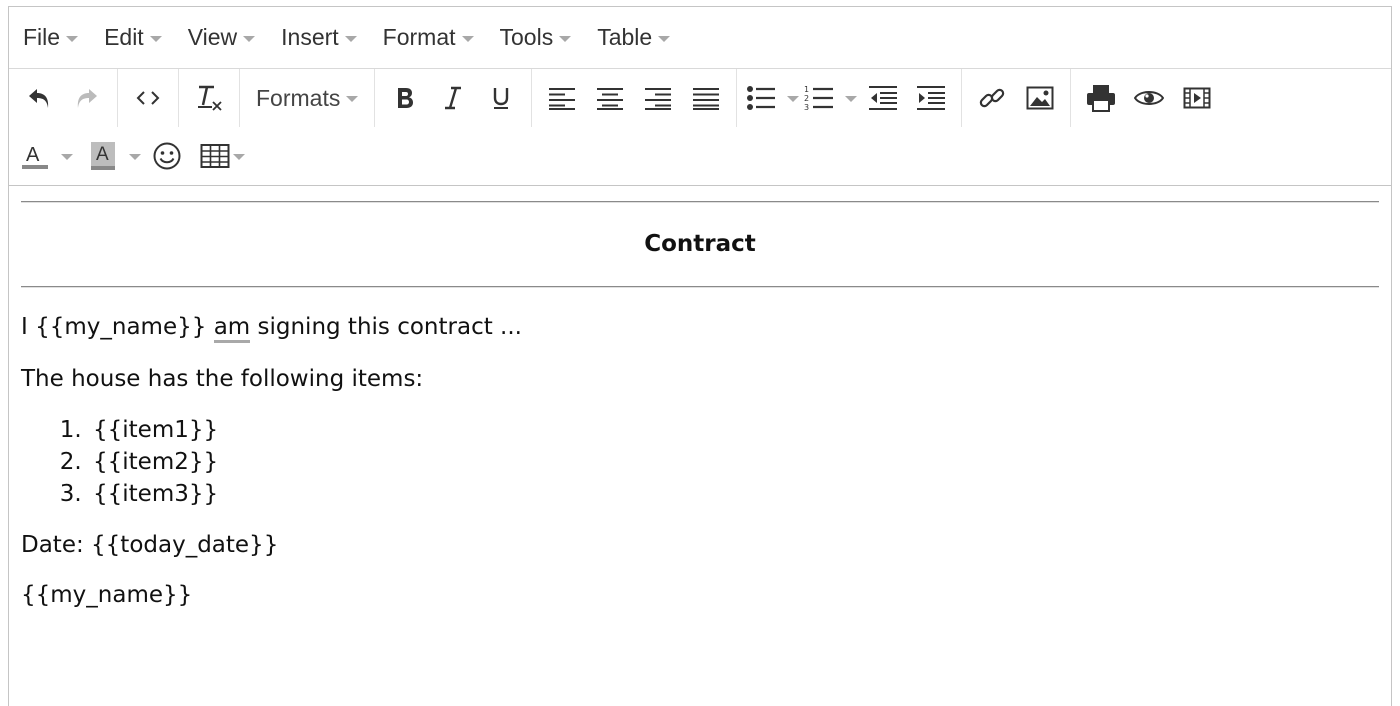  What do you see at coordinates (700, 287) in the screenshot?
I see `horizontal-rule` at bounding box center [700, 287].